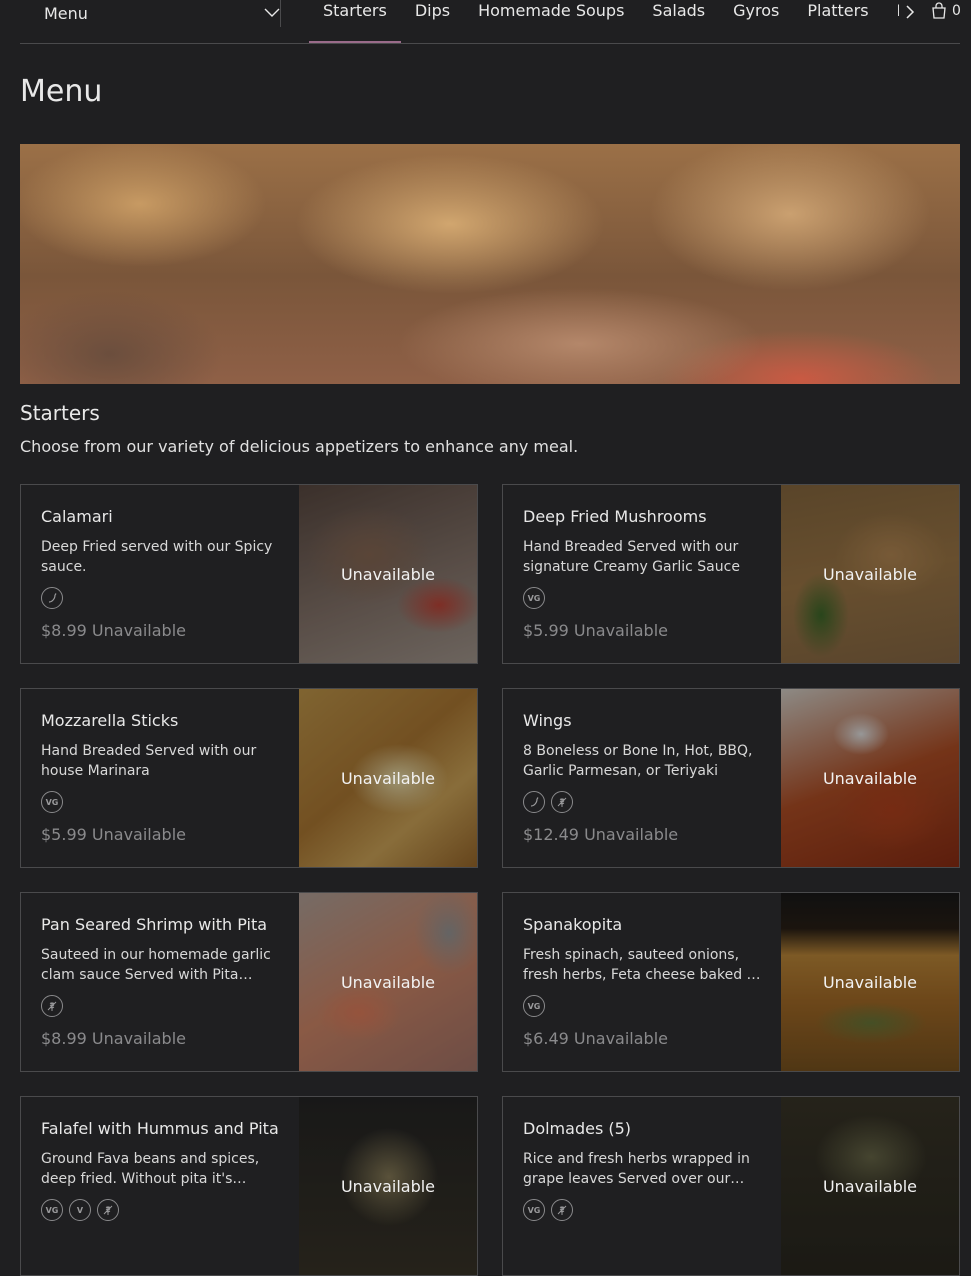 This screenshot has height=1276, width=971. Describe the element at coordinates (891, 21) in the screenshot. I see `tab-pa: Pa` at that location.